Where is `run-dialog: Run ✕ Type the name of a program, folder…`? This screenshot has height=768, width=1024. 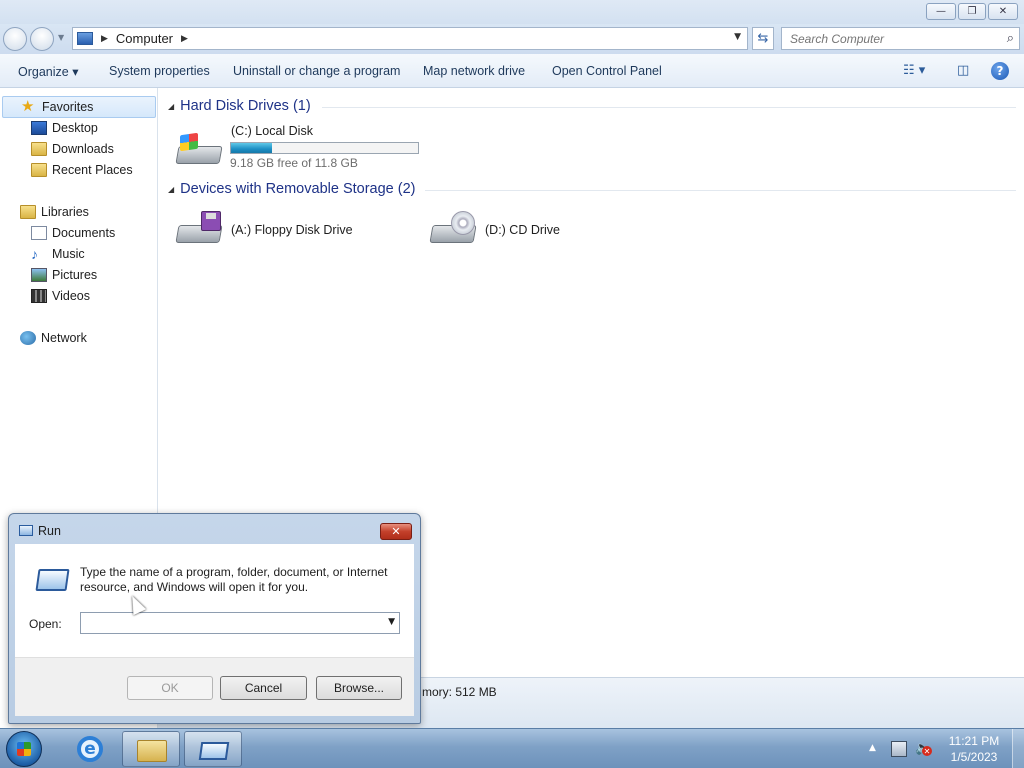
run-dialog: Run ✕ Type the name of a program, folder… is located at coordinates (214, 618).